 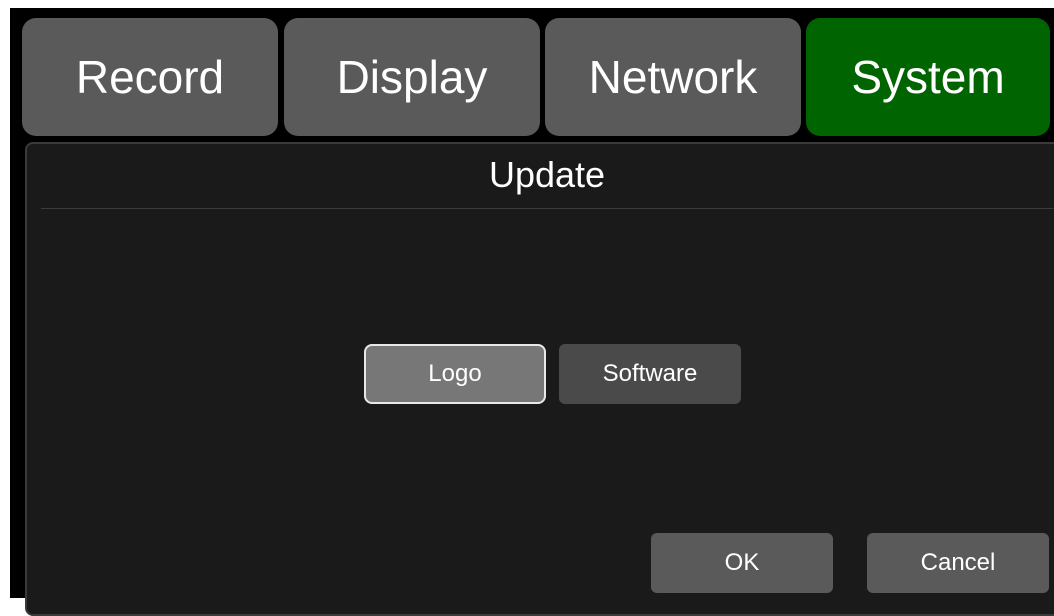 I want to click on logo-option-button: Logo, so click(x=455, y=374).